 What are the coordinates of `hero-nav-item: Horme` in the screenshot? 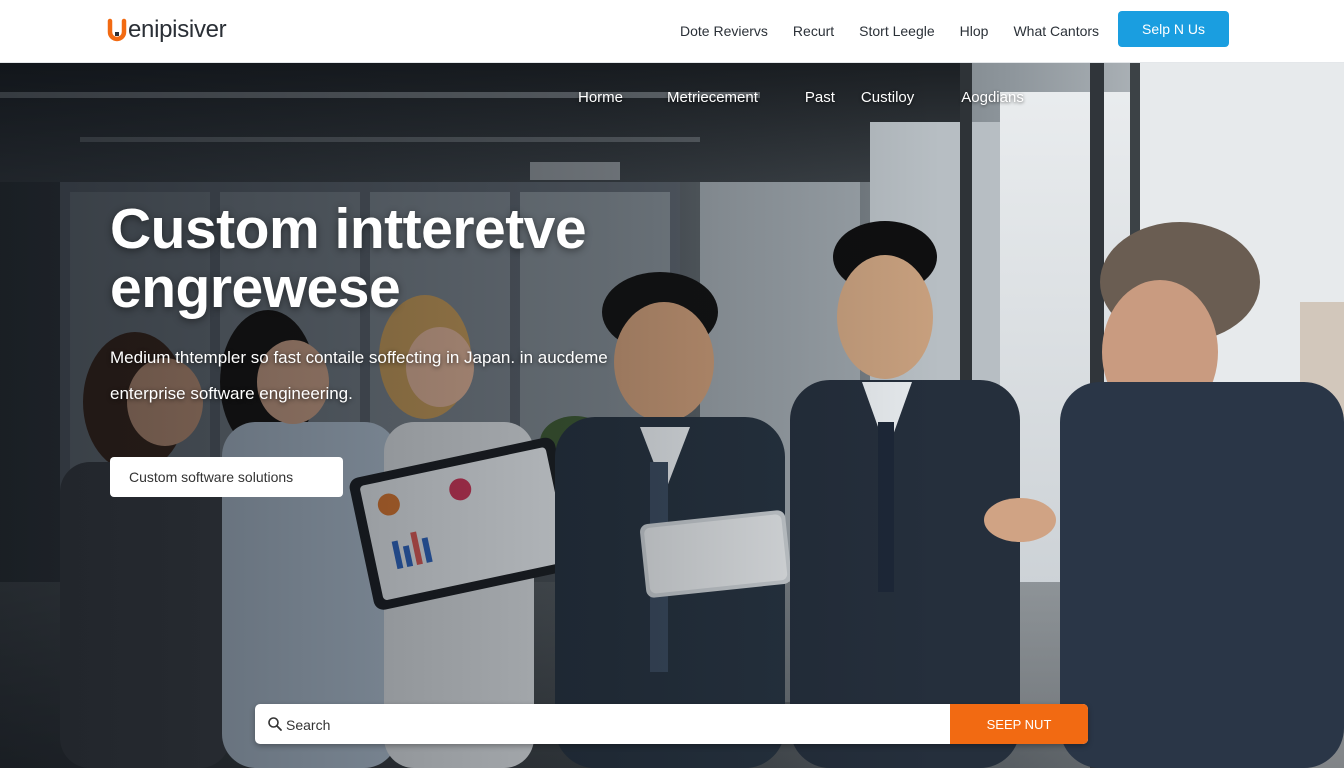 It's located at (600, 97).